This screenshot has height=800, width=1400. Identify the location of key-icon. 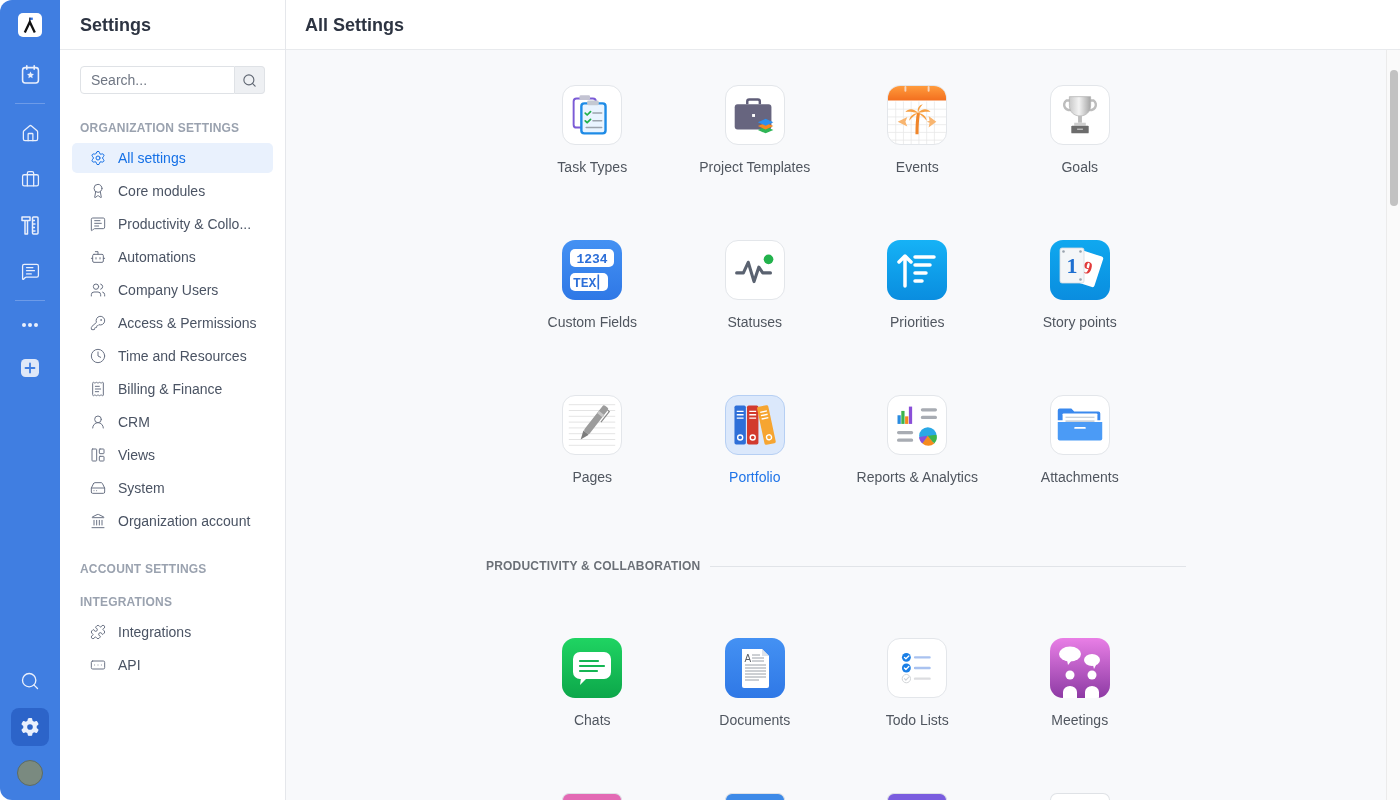
(98, 323).